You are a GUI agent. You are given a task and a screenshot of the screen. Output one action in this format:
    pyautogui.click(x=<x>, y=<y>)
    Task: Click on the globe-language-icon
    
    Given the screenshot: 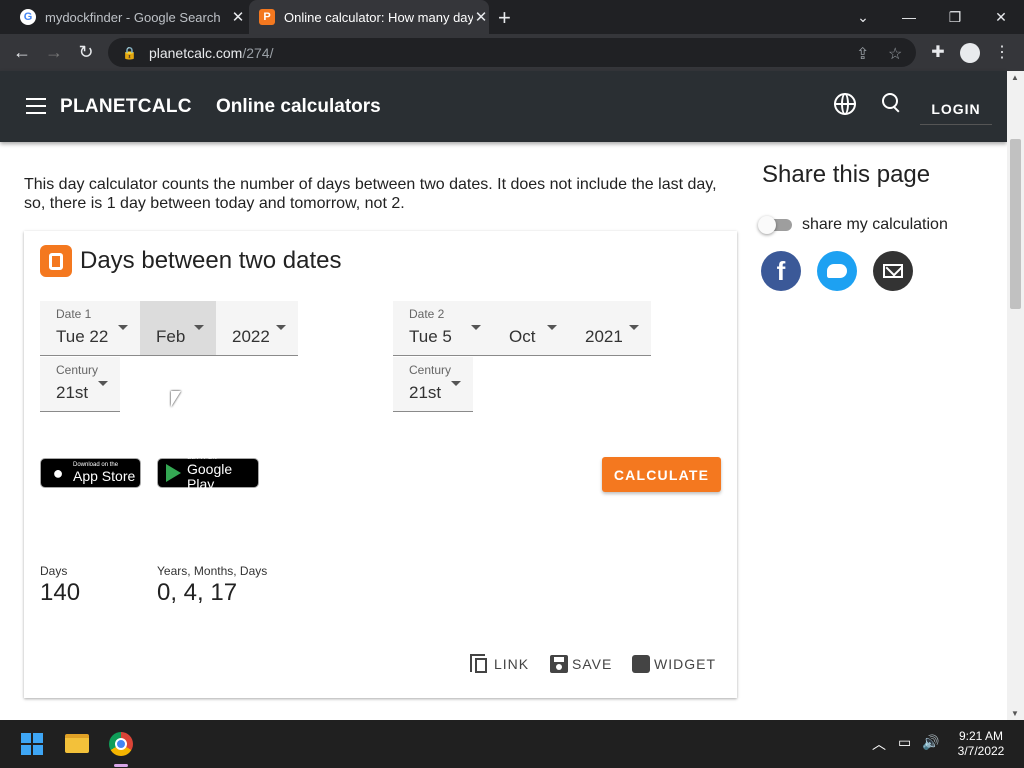 What is the action you would take?
    pyautogui.click(x=845, y=104)
    